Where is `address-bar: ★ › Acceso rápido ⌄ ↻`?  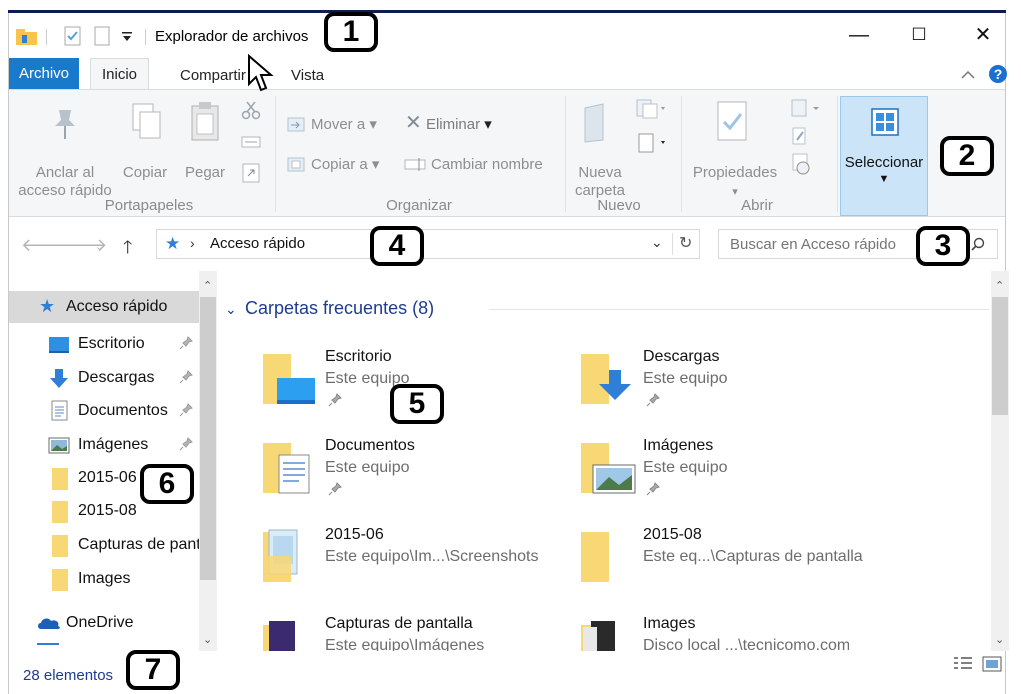 address-bar: ★ › Acceso rápido ⌄ ↻ is located at coordinates (428, 244).